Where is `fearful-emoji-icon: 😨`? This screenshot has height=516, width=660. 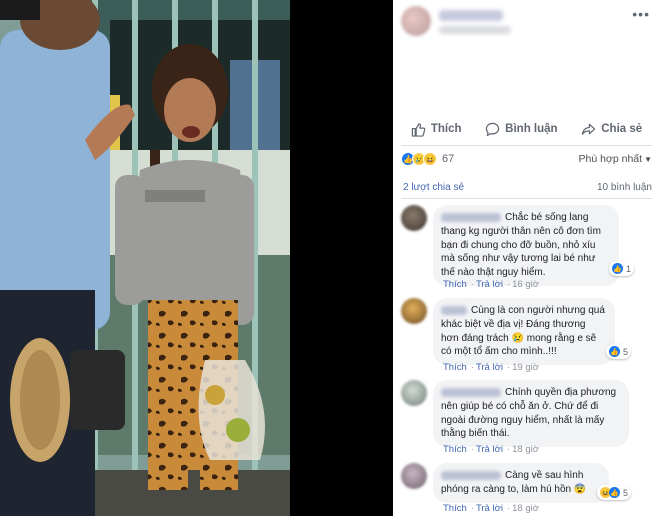 fearful-emoji-icon: 😨 is located at coordinates (580, 490).